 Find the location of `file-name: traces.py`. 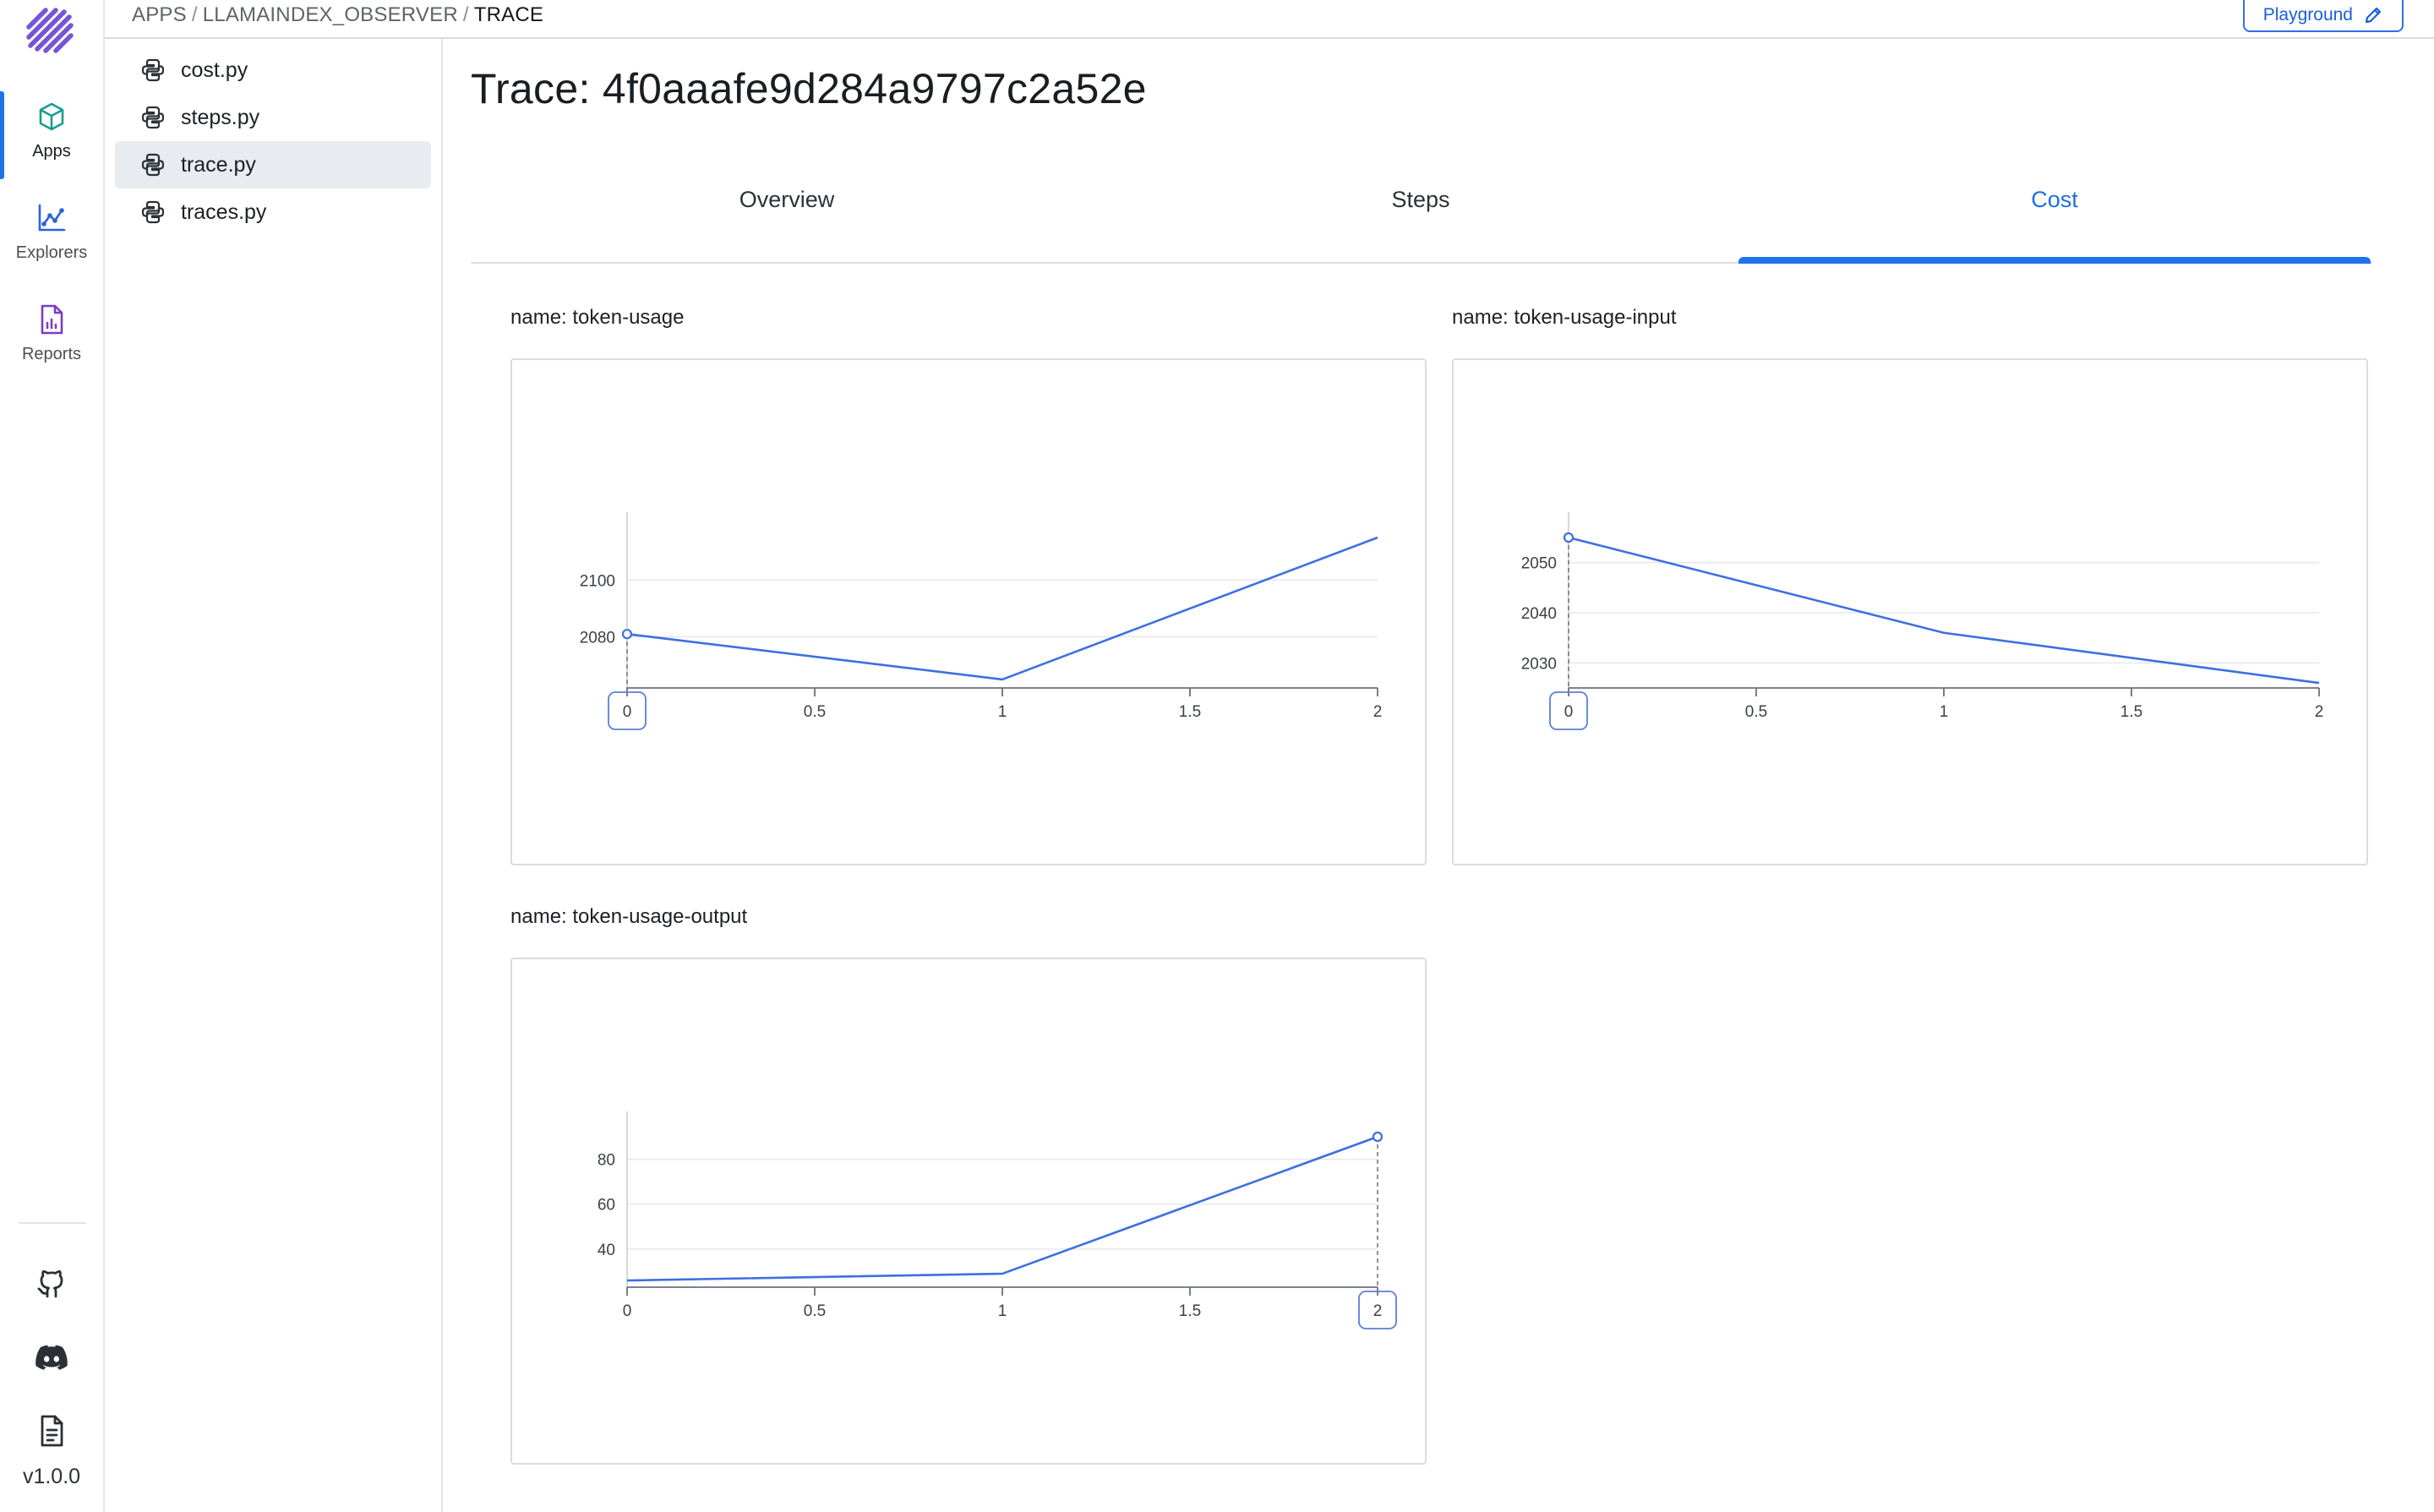

file-name: traces.py is located at coordinates (224, 211).